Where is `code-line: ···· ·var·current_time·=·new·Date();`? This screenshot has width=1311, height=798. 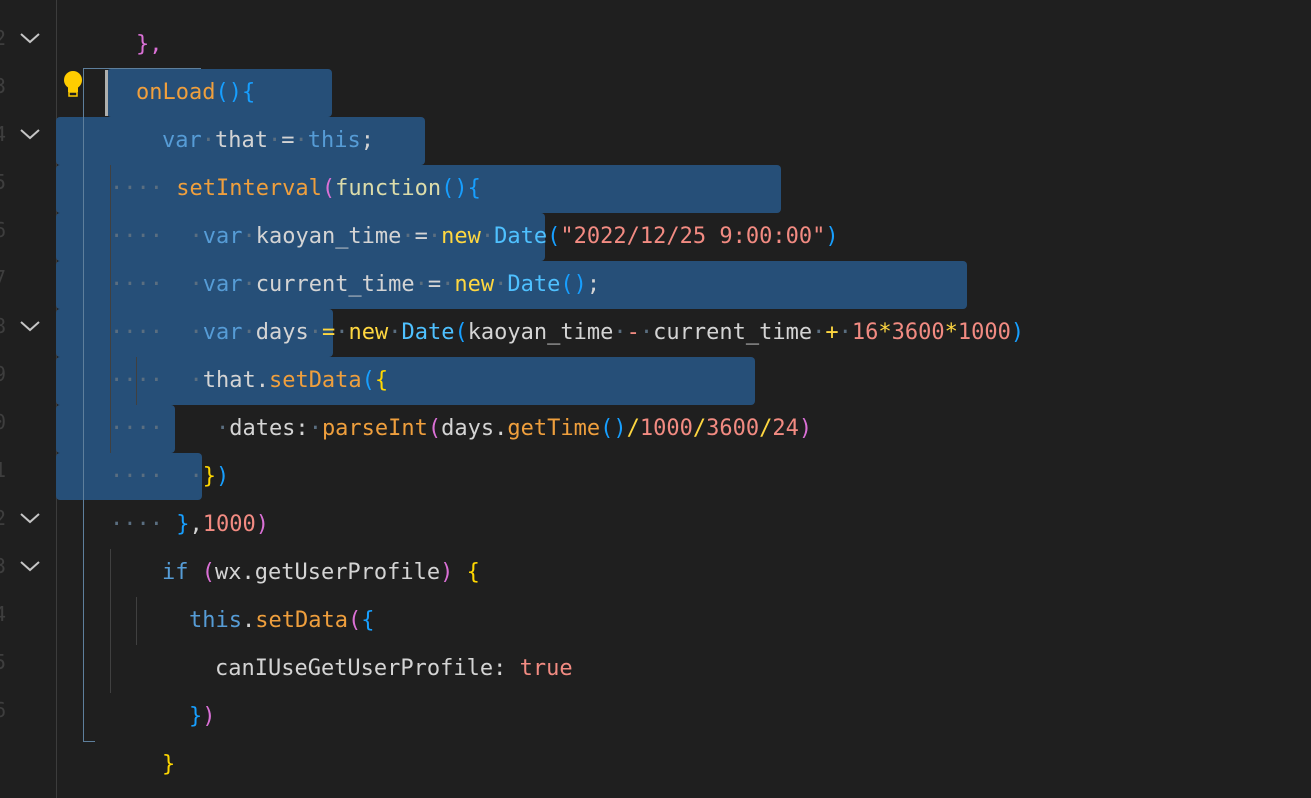 code-line: ···· ·var·current_time·=·new·Date(); is located at coordinates (328, 255).